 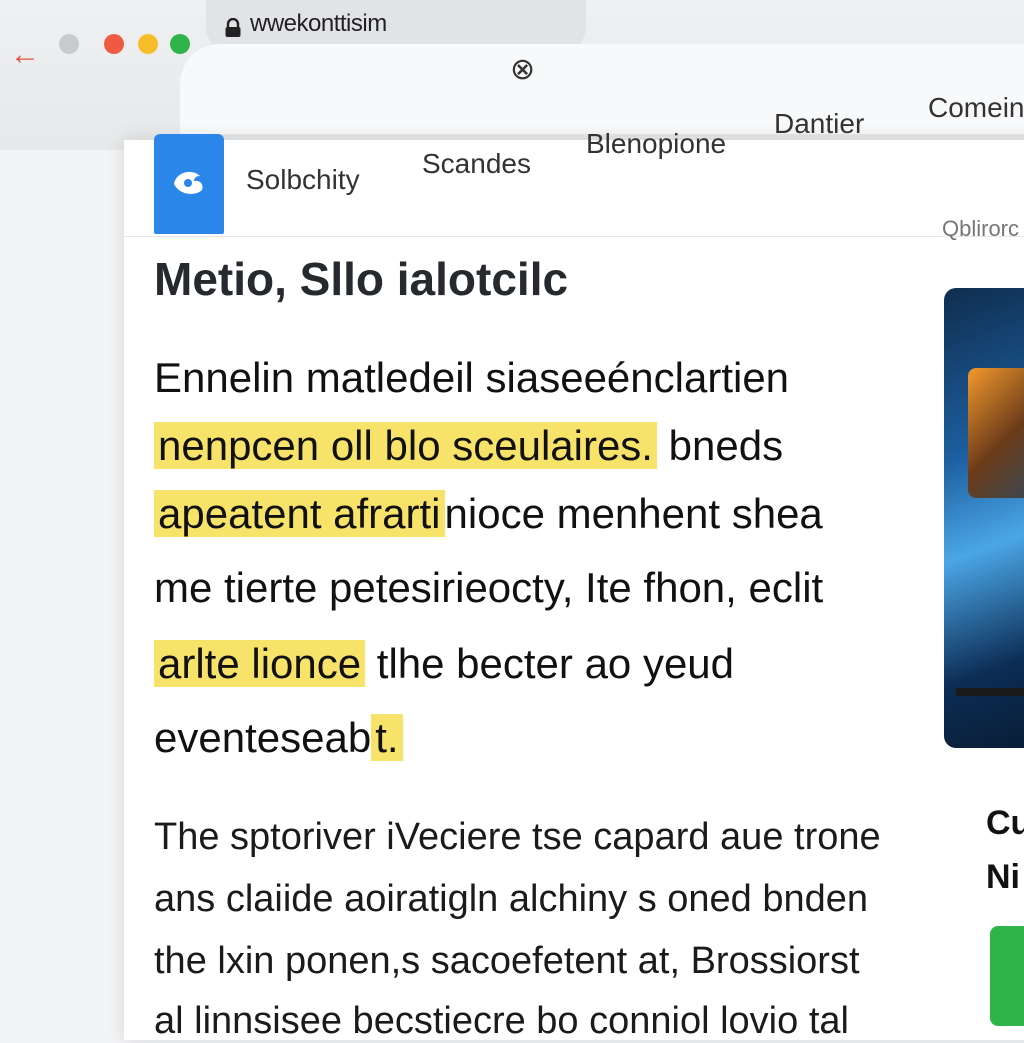 What do you see at coordinates (148, 44) in the screenshot?
I see `window-minimize-dot` at bounding box center [148, 44].